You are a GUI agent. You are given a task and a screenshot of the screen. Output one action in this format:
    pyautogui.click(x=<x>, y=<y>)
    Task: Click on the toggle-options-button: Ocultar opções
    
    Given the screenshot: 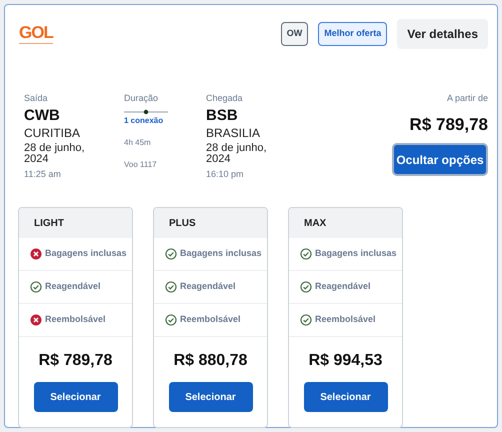 What is the action you would take?
    pyautogui.click(x=440, y=159)
    